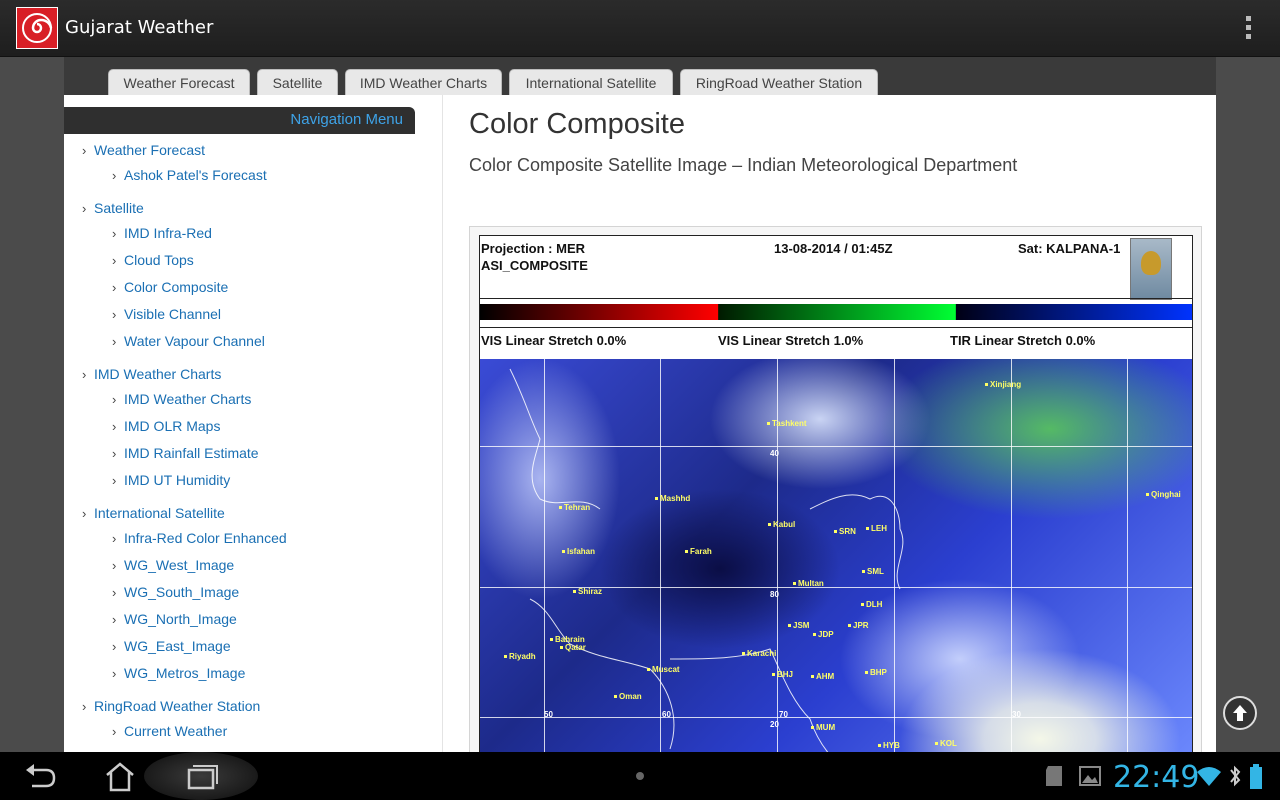 This screenshot has height=800, width=1280. I want to click on nav-item-label: Weather Forecast, so click(150, 150).